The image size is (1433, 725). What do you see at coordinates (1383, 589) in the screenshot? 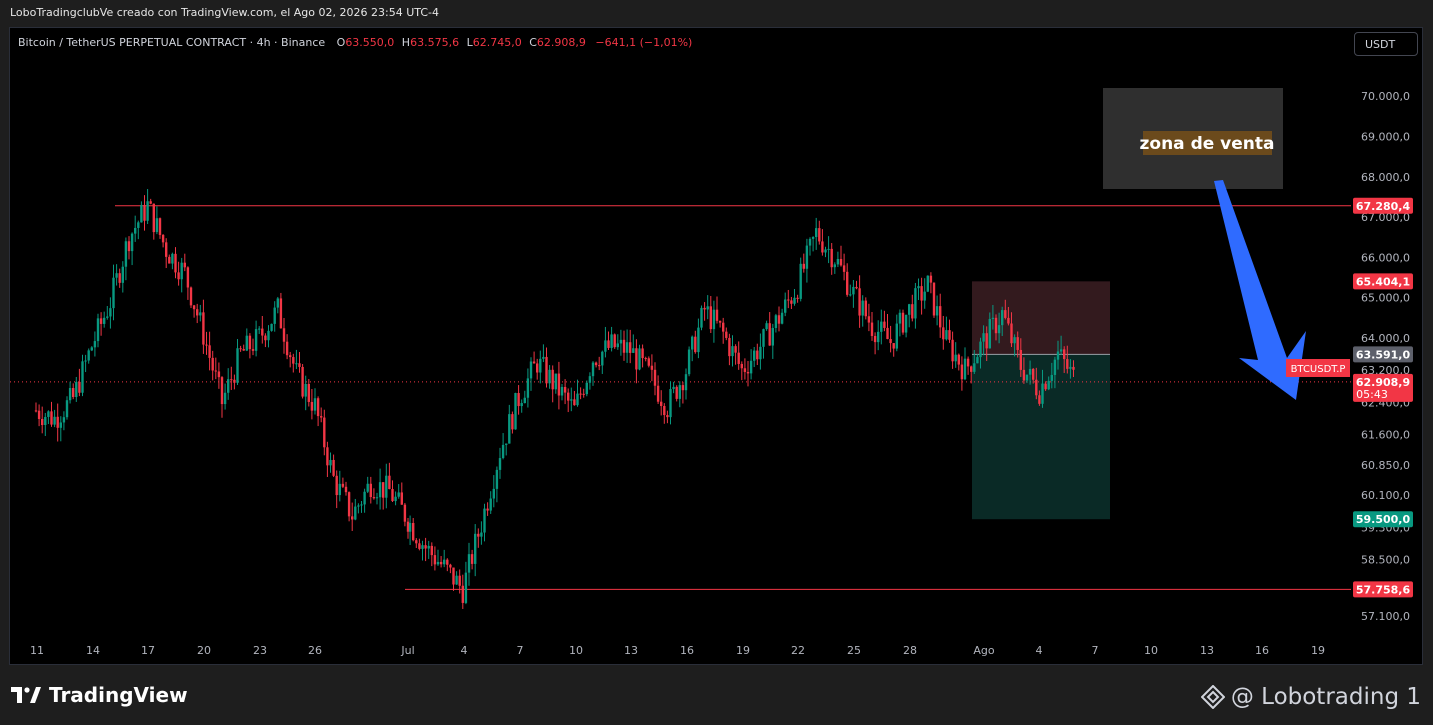
I see `level-price-label: 57.758,6` at bounding box center [1383, 589].